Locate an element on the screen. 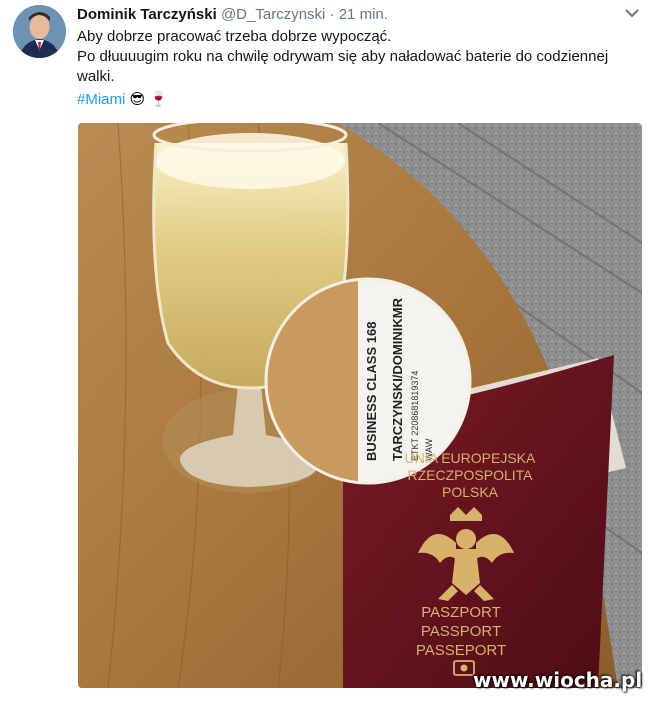 This screenshot has width=652, height=702. passport-header-line: POLSKA is located at coordinates (470, 492).